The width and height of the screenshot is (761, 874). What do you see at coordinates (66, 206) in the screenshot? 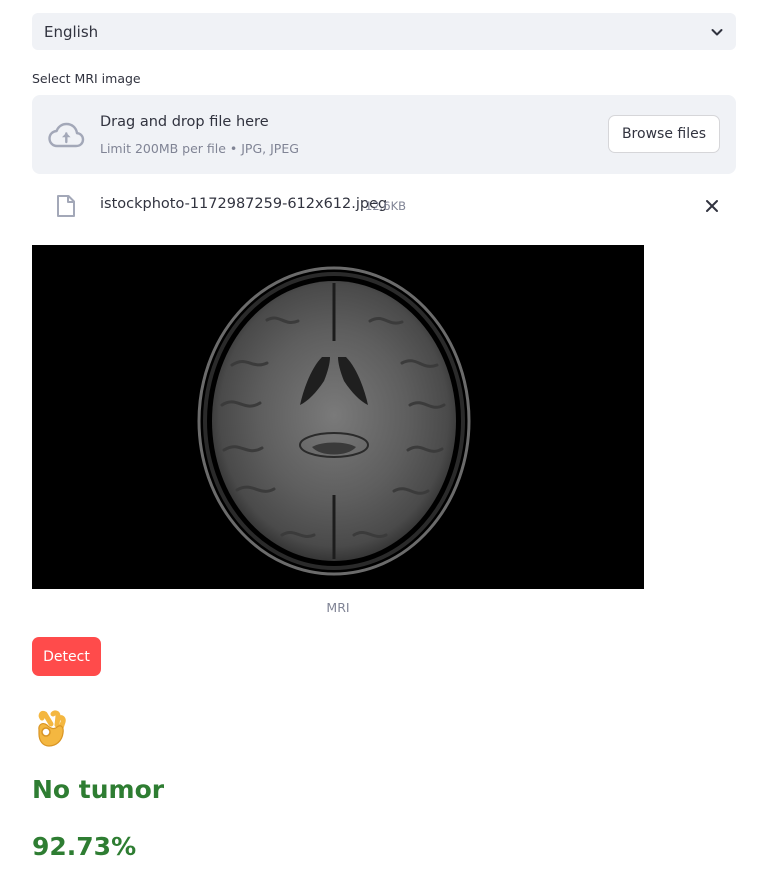
I see `file-icon` at bounding box center [66, 206].